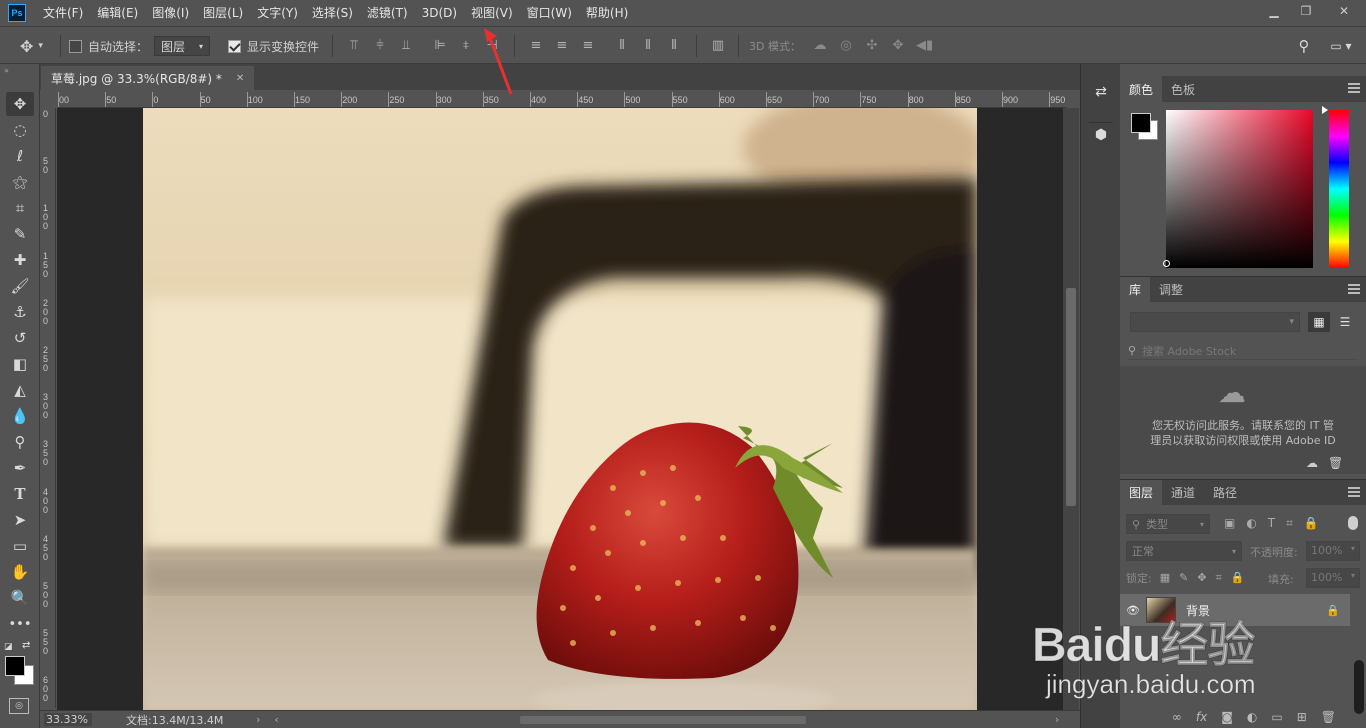  Describe the element at coordinates (1166, 263) in the screenshot. I see `color-picker-handle` at that location.